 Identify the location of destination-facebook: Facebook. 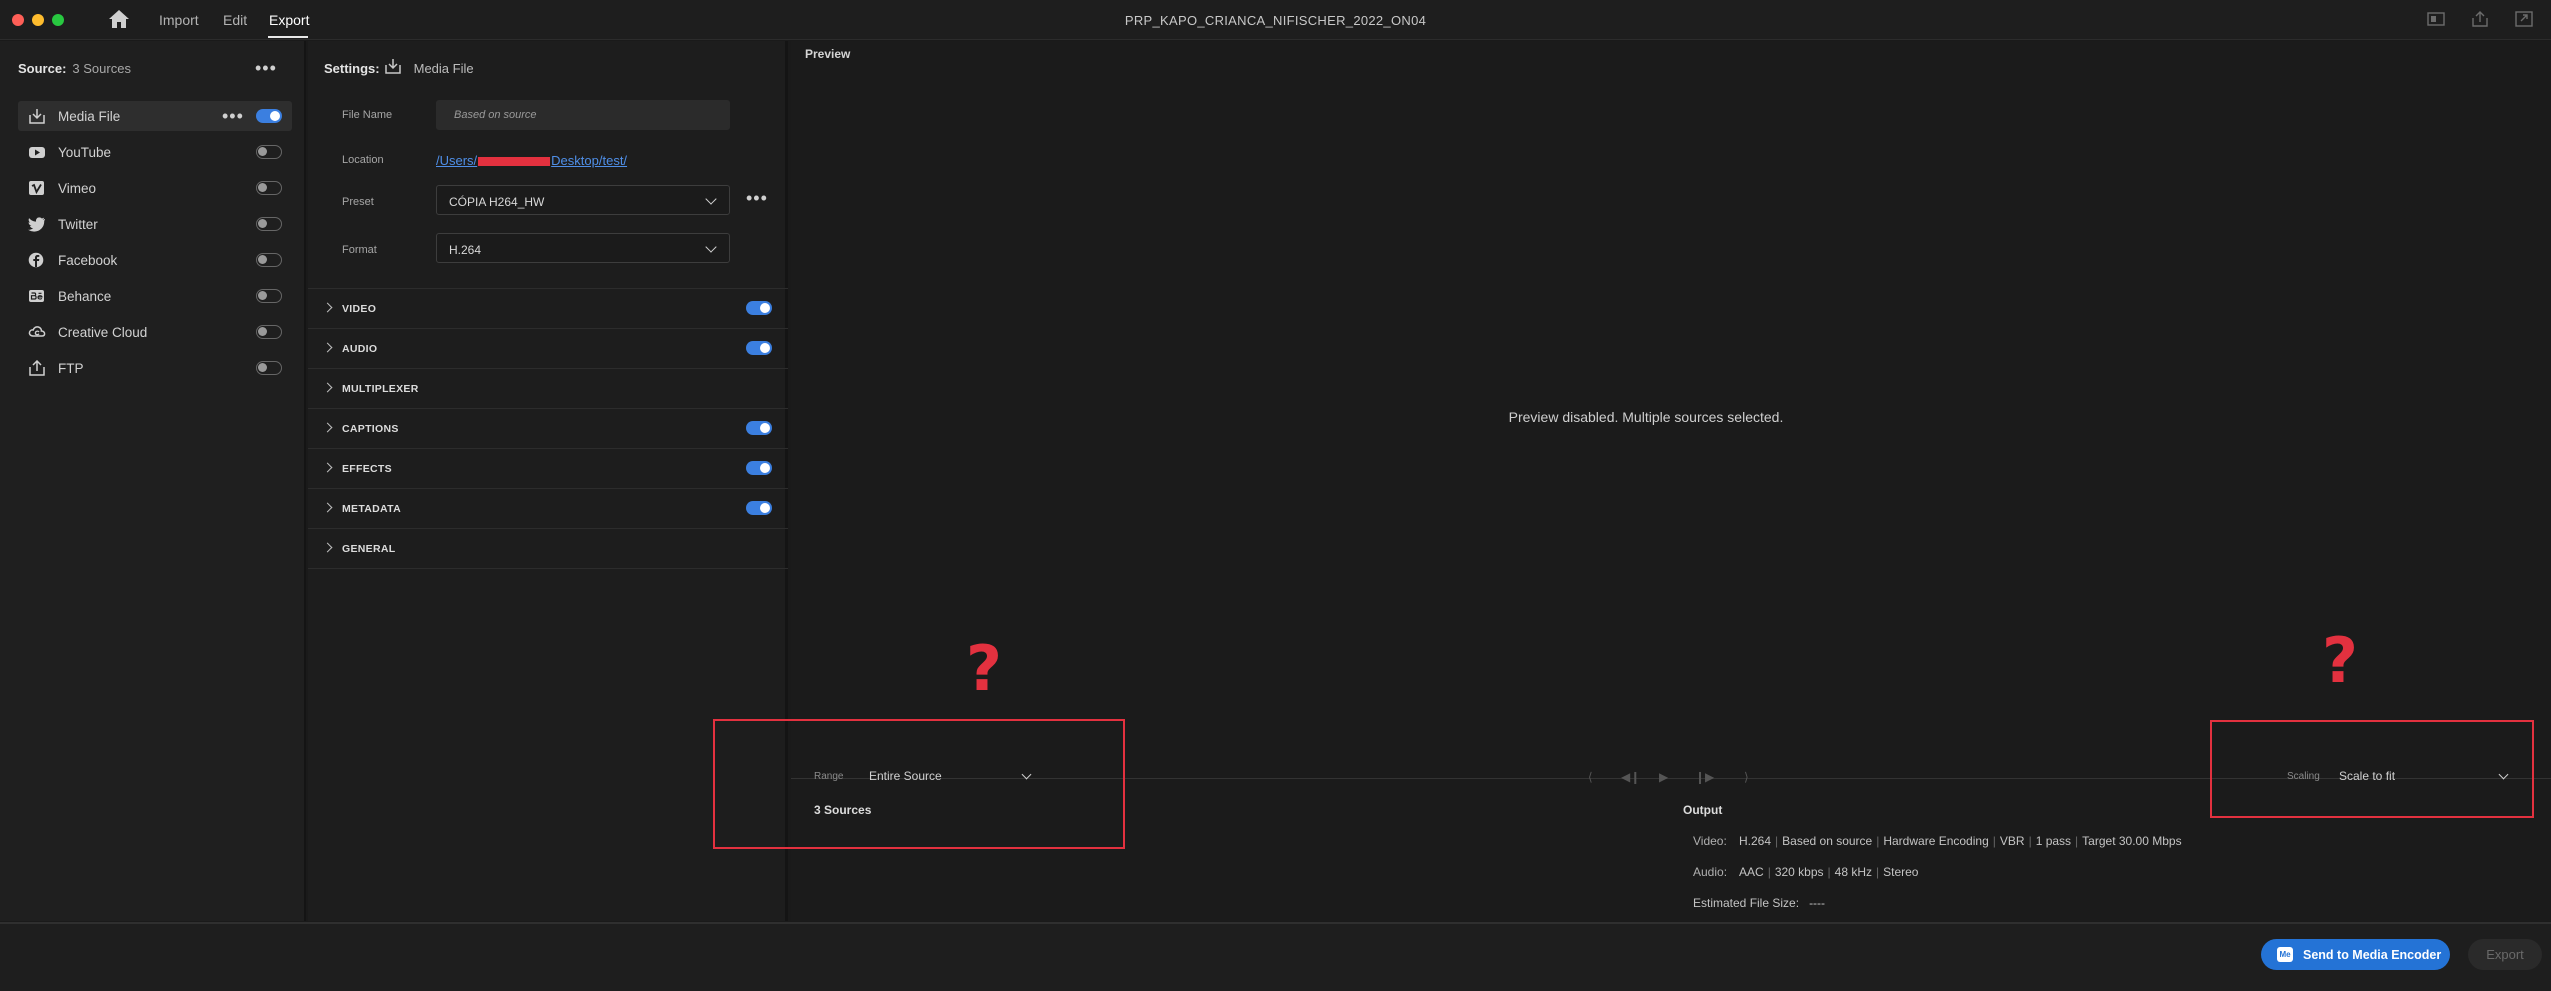
(155, 260).